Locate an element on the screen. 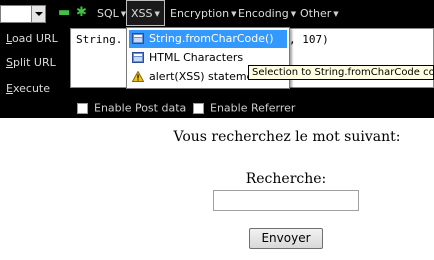 The height and width of the screenshot is (260, 434). split-url-mnemonic: S is located at coordinates (9, 62).